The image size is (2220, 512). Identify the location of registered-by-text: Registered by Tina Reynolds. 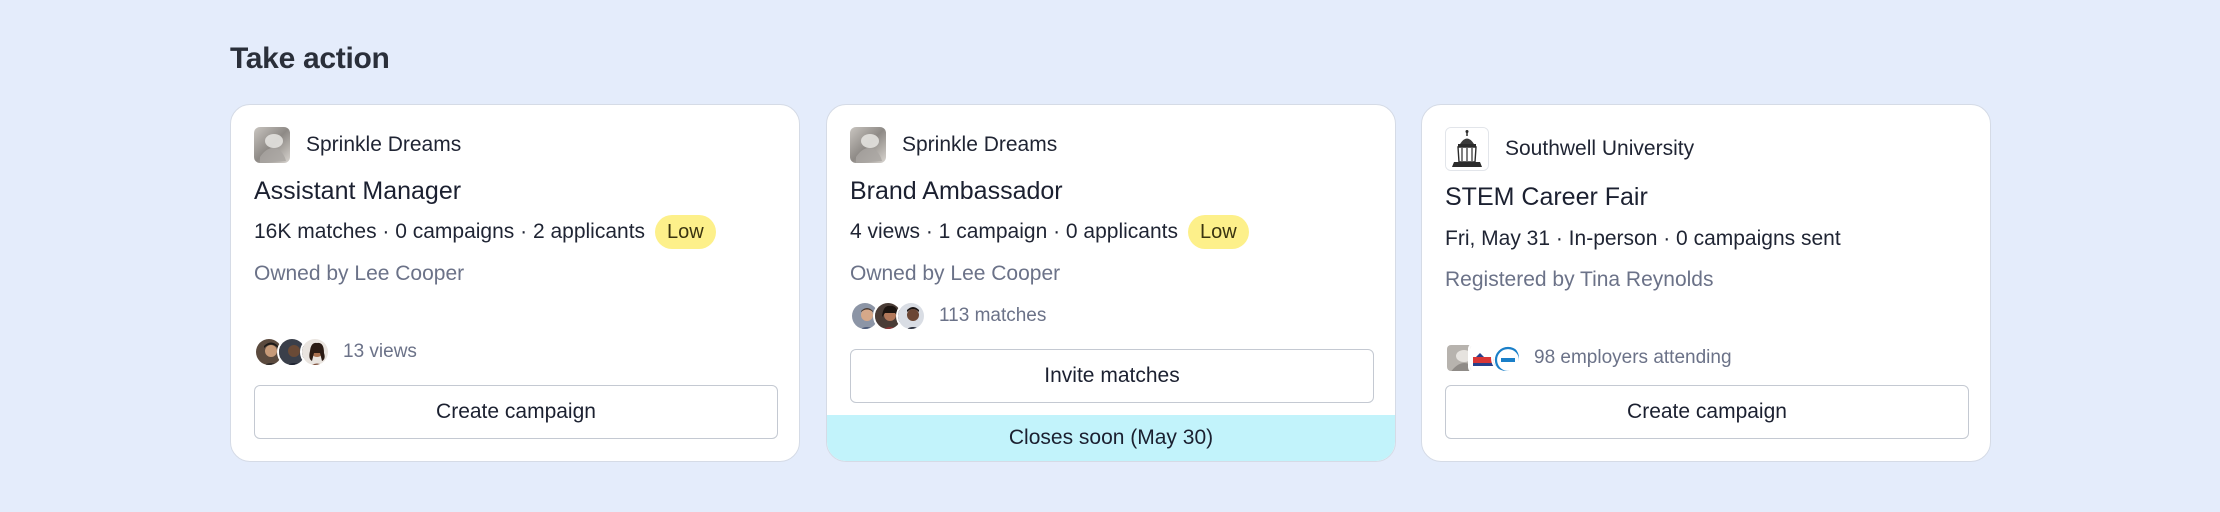
(1579, 279).